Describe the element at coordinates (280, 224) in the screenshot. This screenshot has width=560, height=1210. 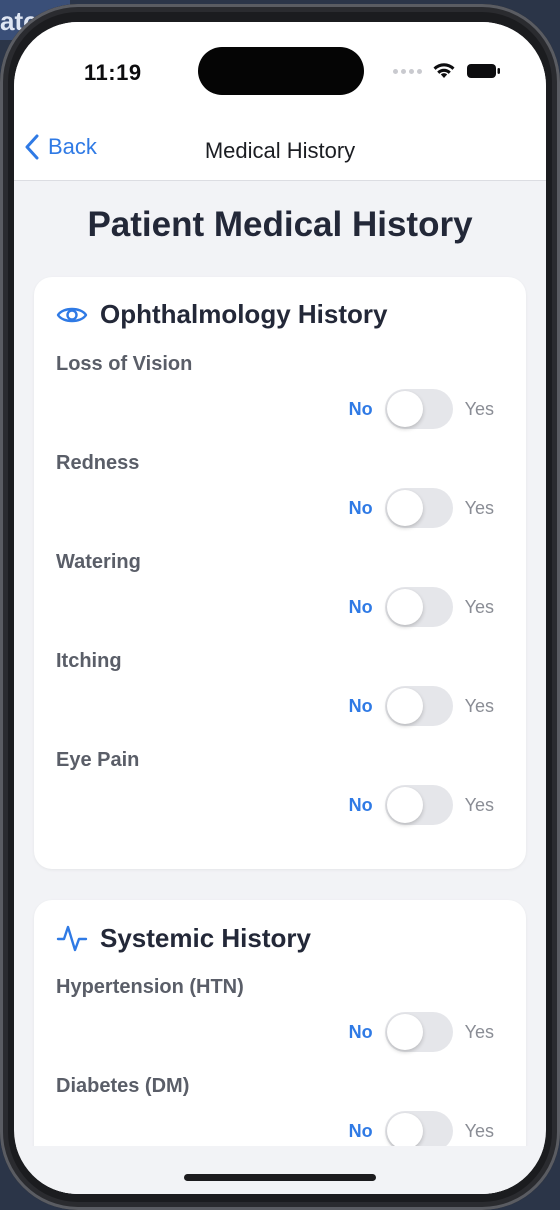
I see `page-title: Patient Medical History` at that location.